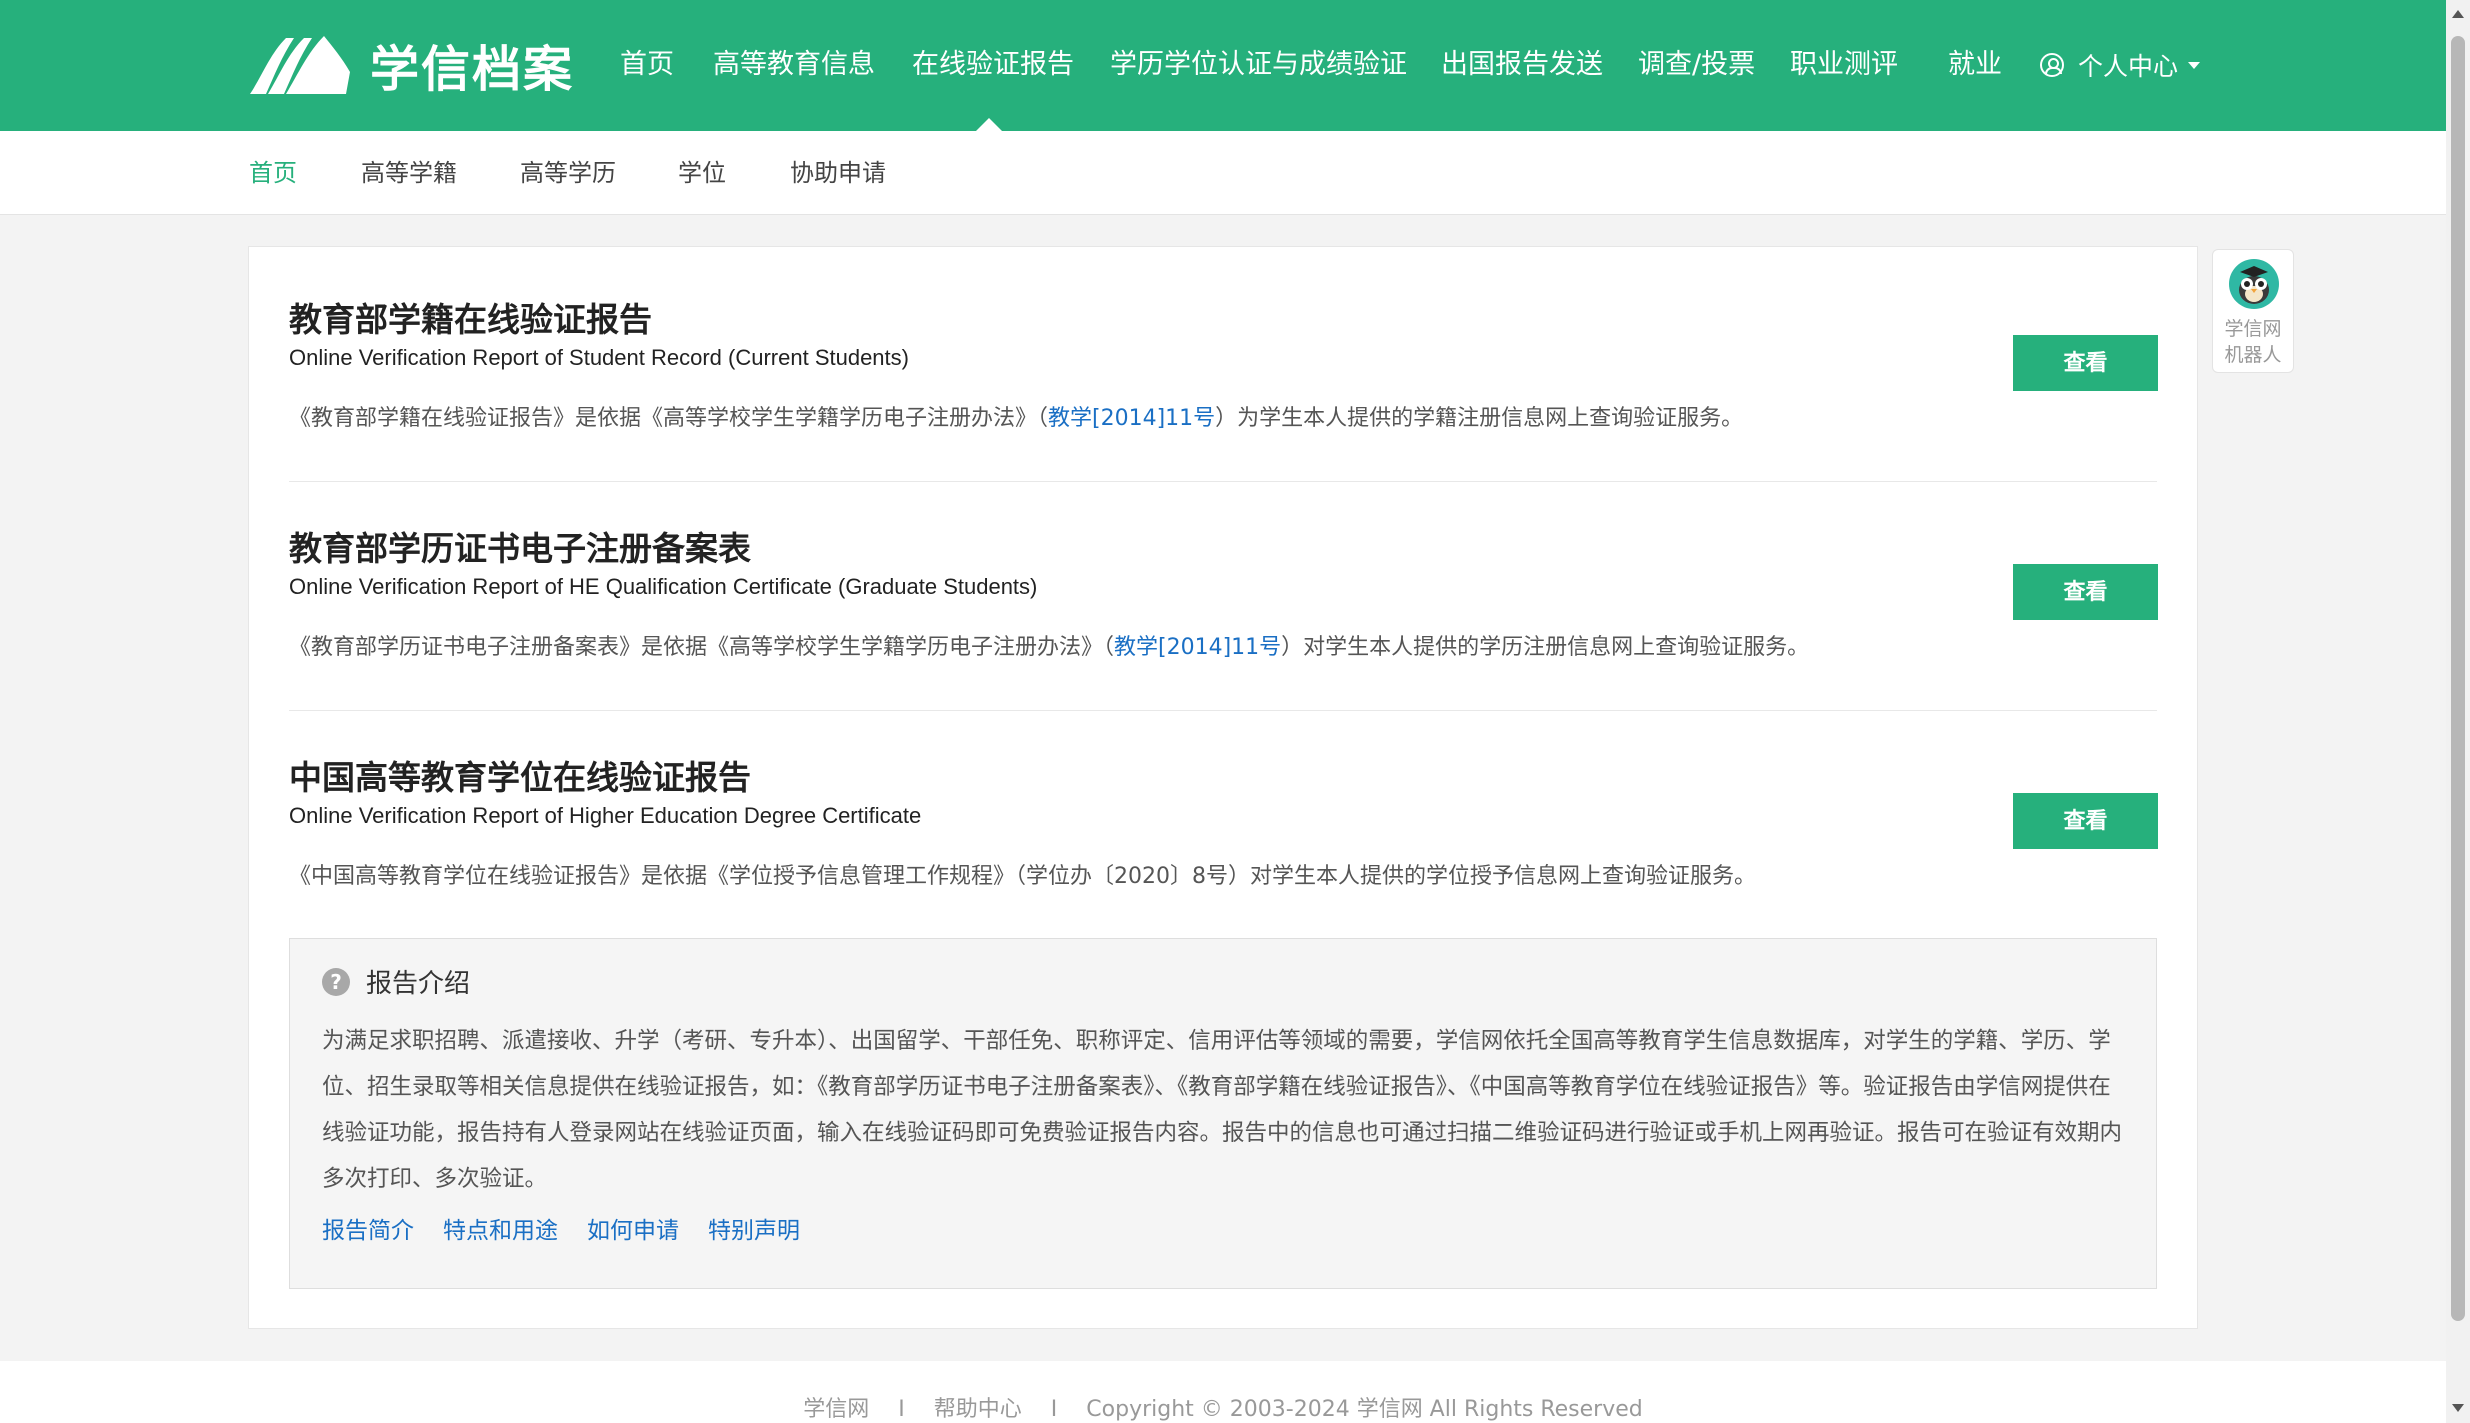  What do you see at coordinates (702, 647) in the screenshot?
I see `description-text: 《教育部学历证书电子注册备案表》是依据《高等学校学生学籍学历电子注册办法》（` at bounding box center [702, 647].